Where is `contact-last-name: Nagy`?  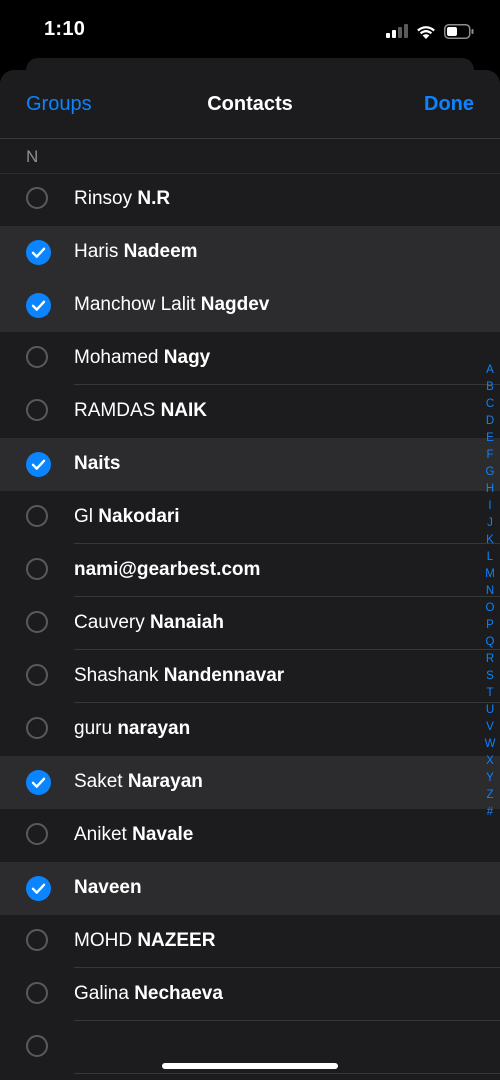 contact-last-name: Nagy is located at coordinates (187, 357).